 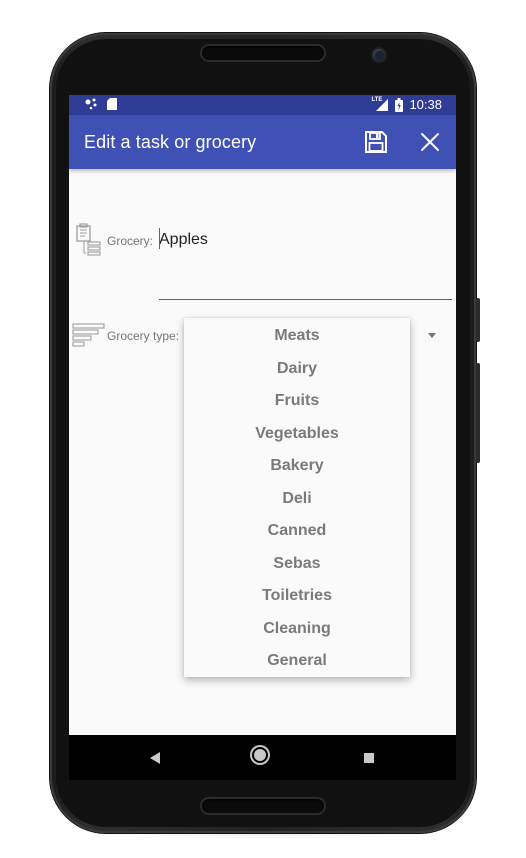 What do you see at coordinates (297, 466) in the screenshot?
I see `dropdown-option: Bakery` at bounding box center [297, 466].